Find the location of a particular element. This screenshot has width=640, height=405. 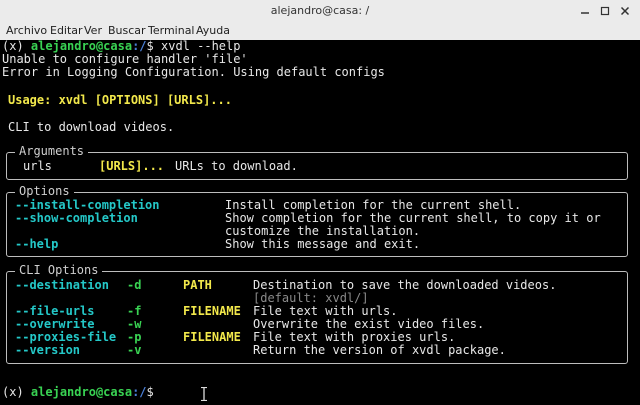

argument-desc: URLs to download. is located at coordinates (236, 166).